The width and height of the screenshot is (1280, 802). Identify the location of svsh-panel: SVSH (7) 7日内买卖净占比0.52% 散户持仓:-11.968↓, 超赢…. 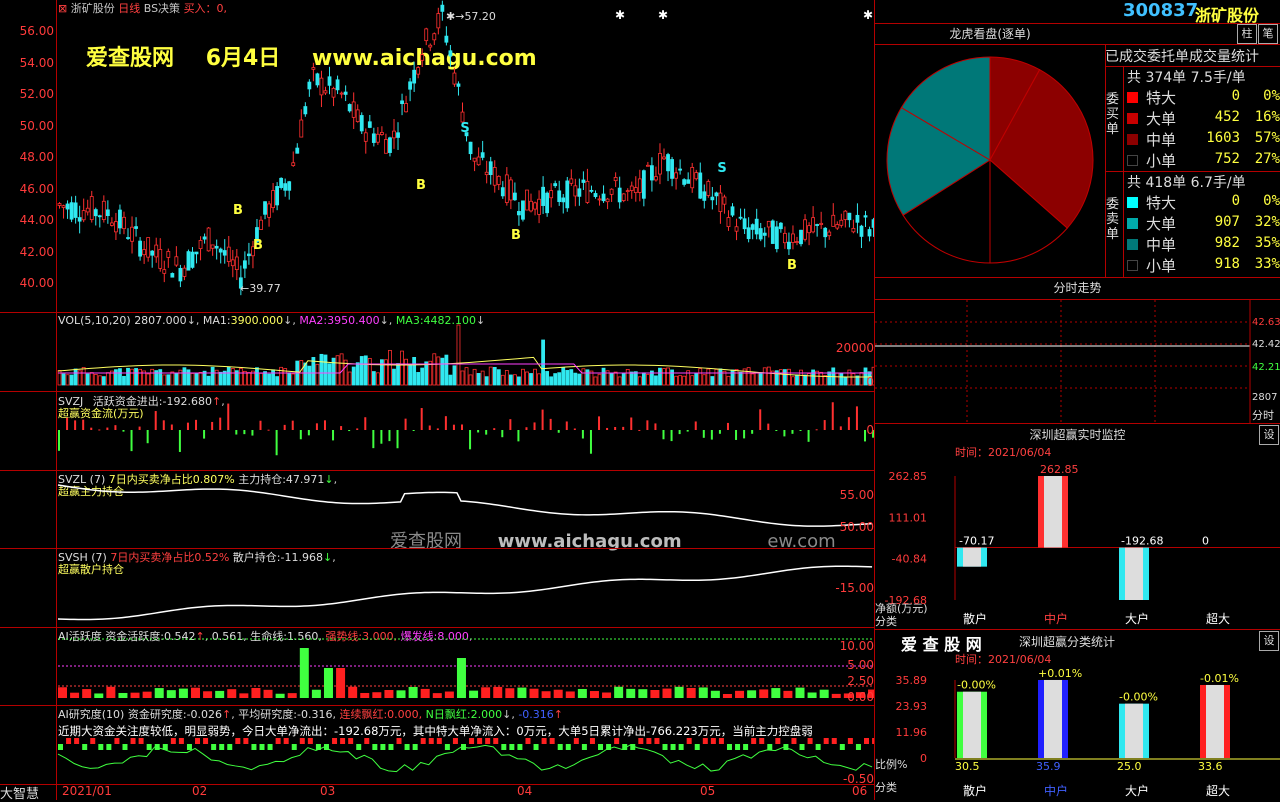
(437, 588).